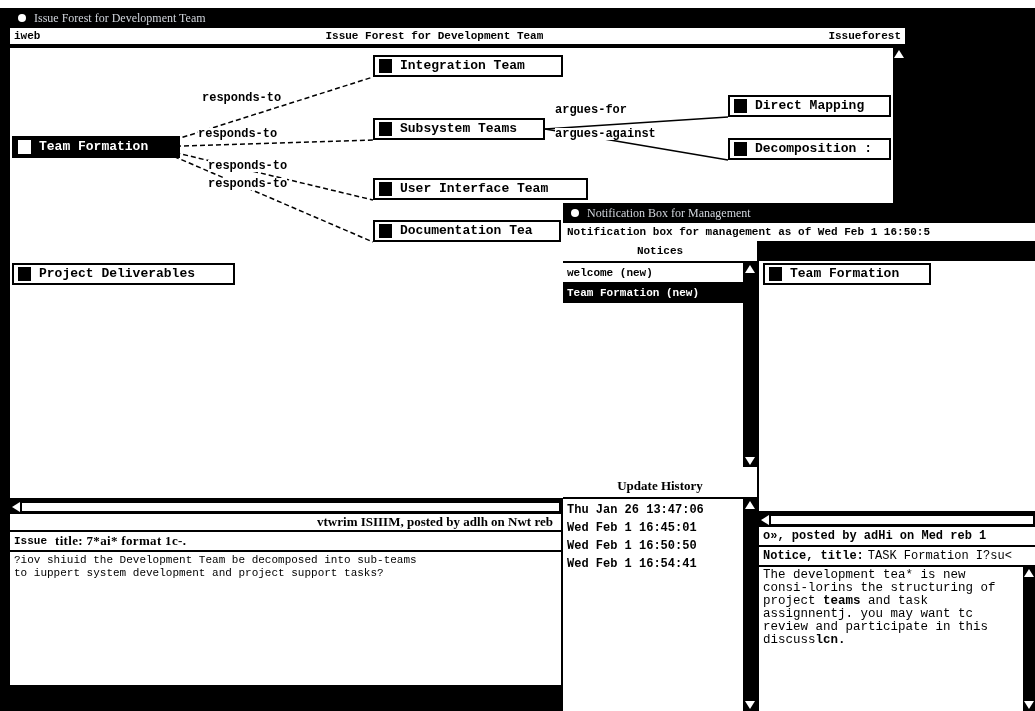  What do you see at coordinates (875, 536) in the screenshot?
I see `posted-line: o», posted by adHi on Med reb 1` at bounding box center [875, 536].